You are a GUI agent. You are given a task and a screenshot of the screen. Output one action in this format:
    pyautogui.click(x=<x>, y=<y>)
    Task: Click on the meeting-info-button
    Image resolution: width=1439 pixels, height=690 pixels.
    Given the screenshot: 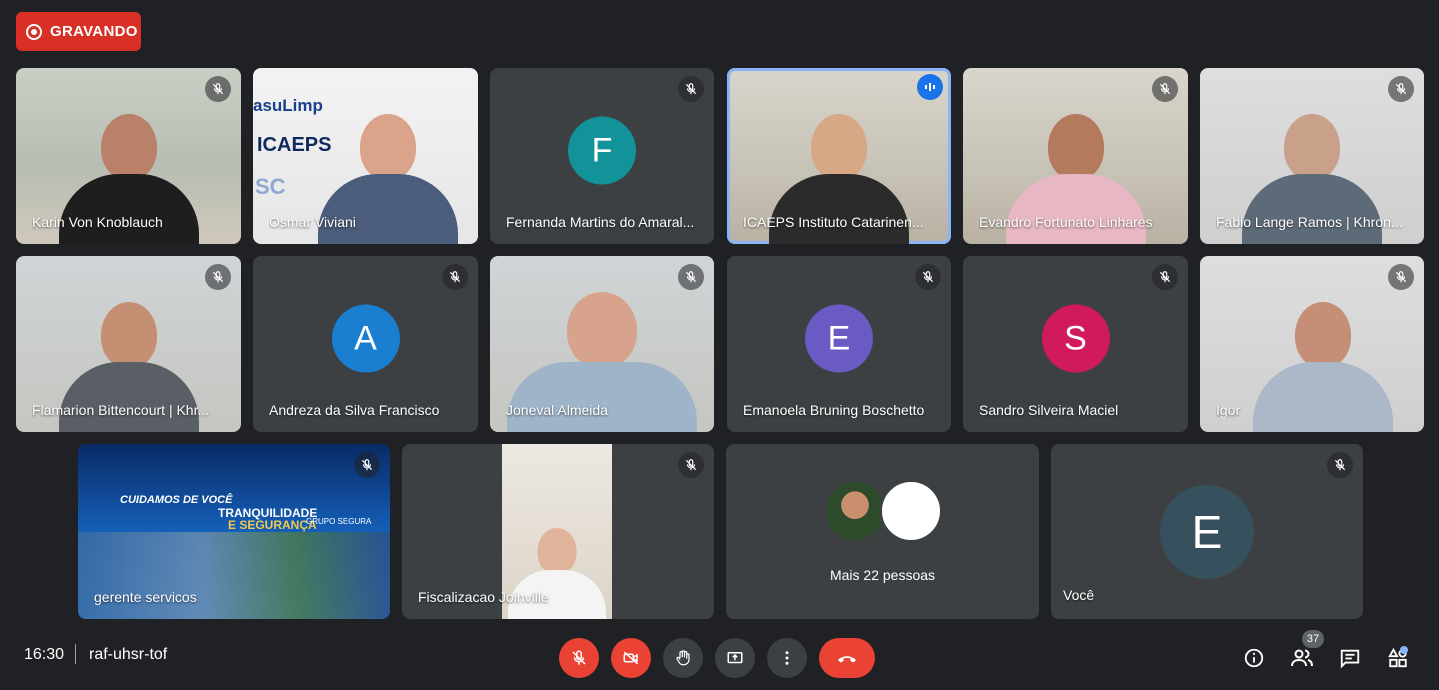 What is the action you would take?
    pyautogui.click(x=1254, y=658)
    